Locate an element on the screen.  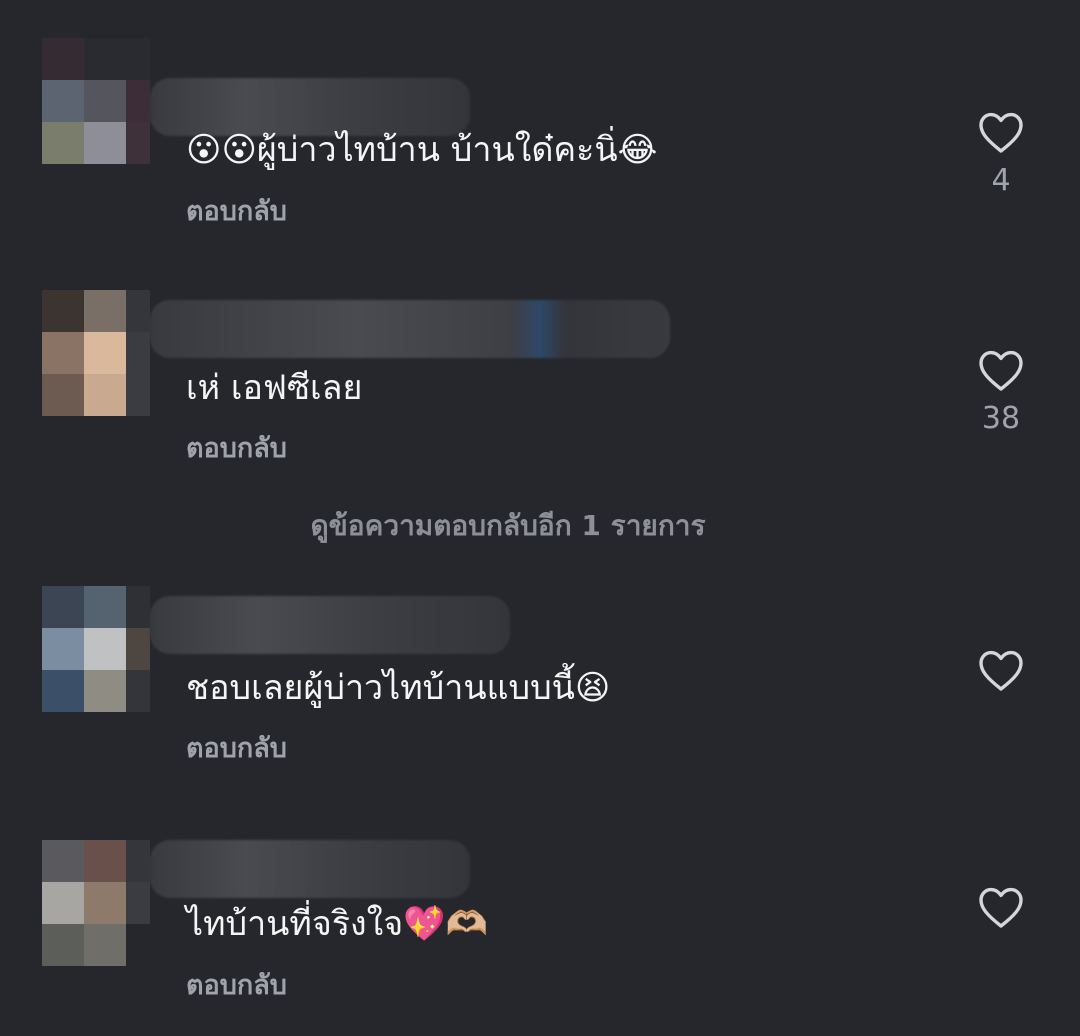
comment-text: 😮😮ผู้บ่าวไทบ้าน บ้านใด๋คะนิ่😂 is located at coordinates (422, 150).